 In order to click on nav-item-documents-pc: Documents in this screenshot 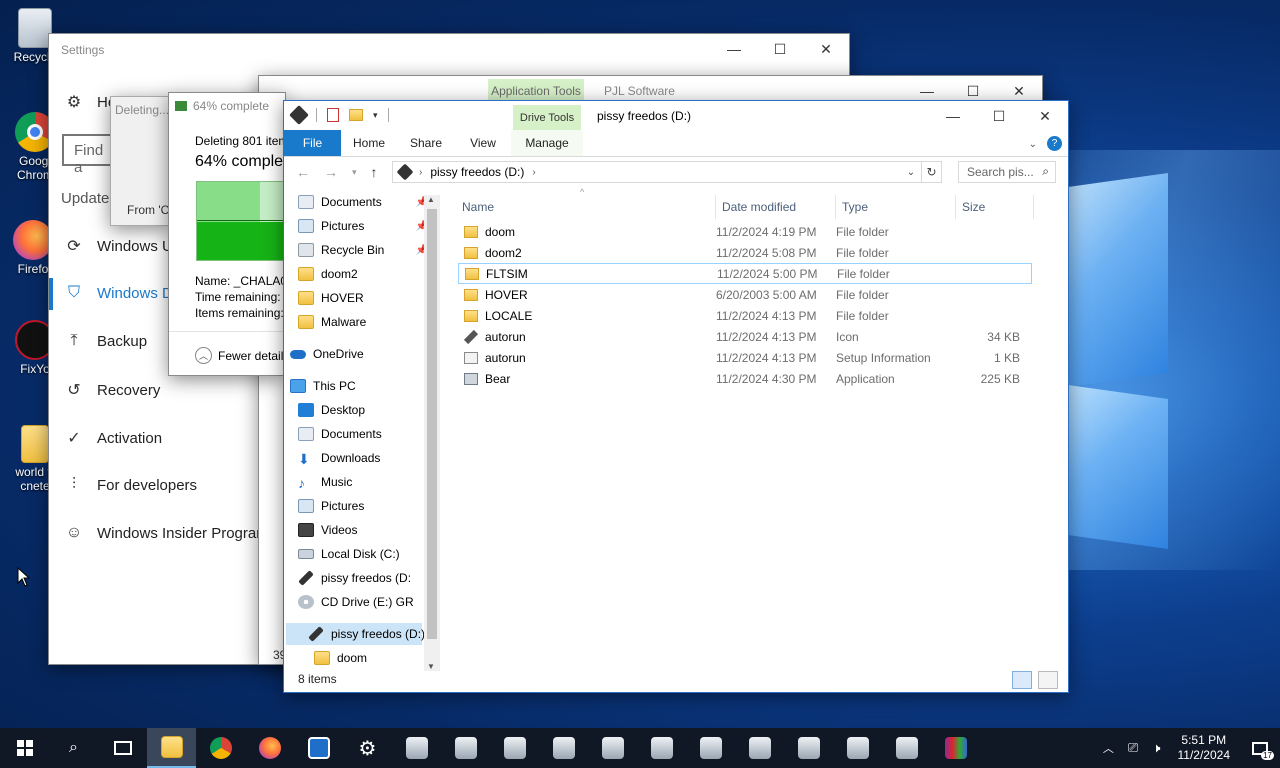, I will do `click(363, 434)`.